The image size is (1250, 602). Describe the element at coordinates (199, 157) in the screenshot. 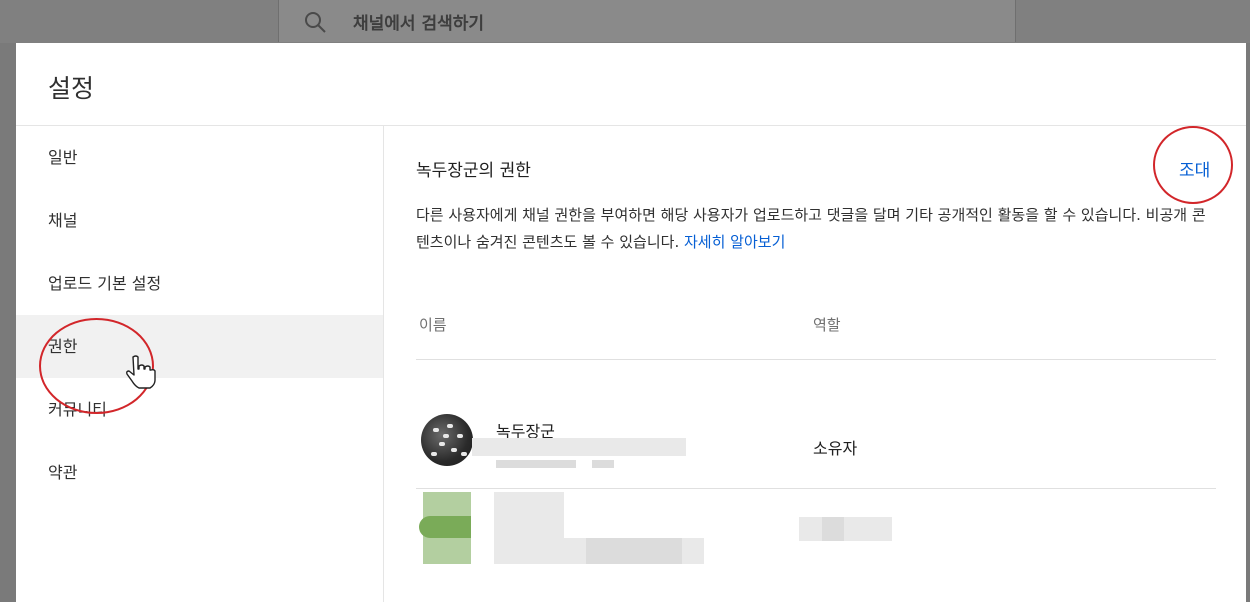

I see `nav-item-general: 일반` at that location.